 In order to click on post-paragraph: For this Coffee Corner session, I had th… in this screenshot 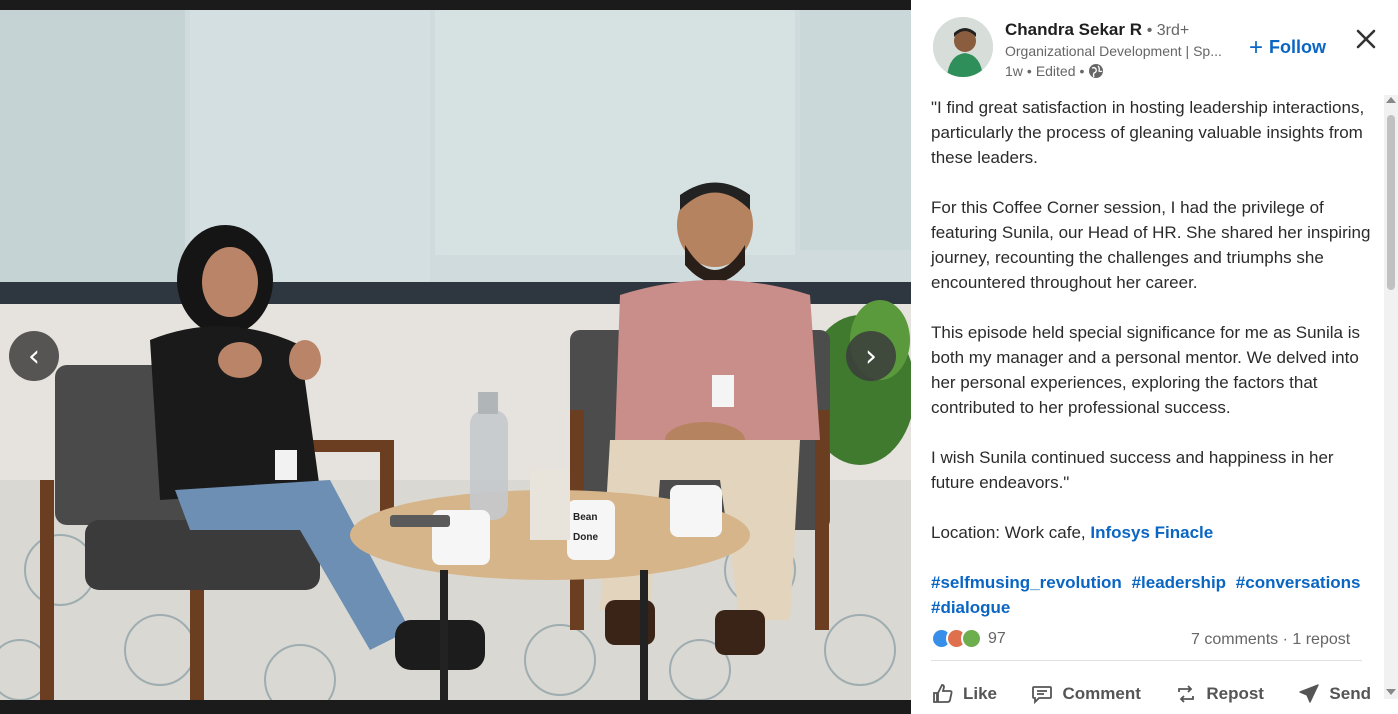, I will do `click(1151, 245)`.